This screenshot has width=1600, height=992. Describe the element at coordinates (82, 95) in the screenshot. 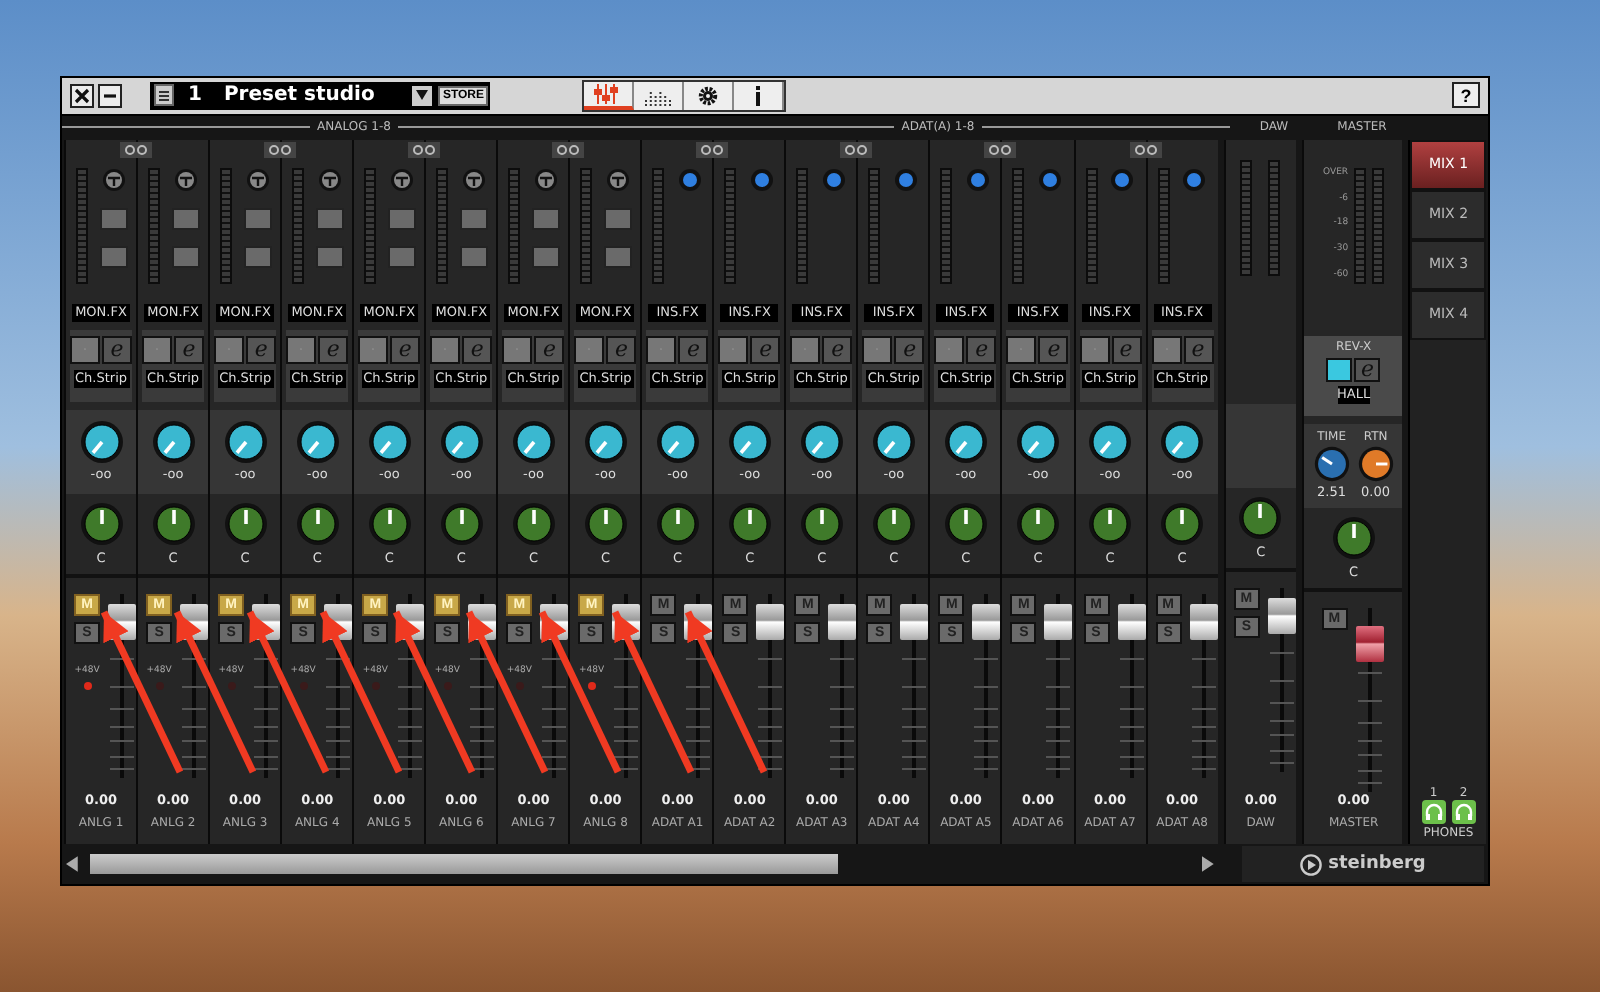

I see `close-button` at that location.